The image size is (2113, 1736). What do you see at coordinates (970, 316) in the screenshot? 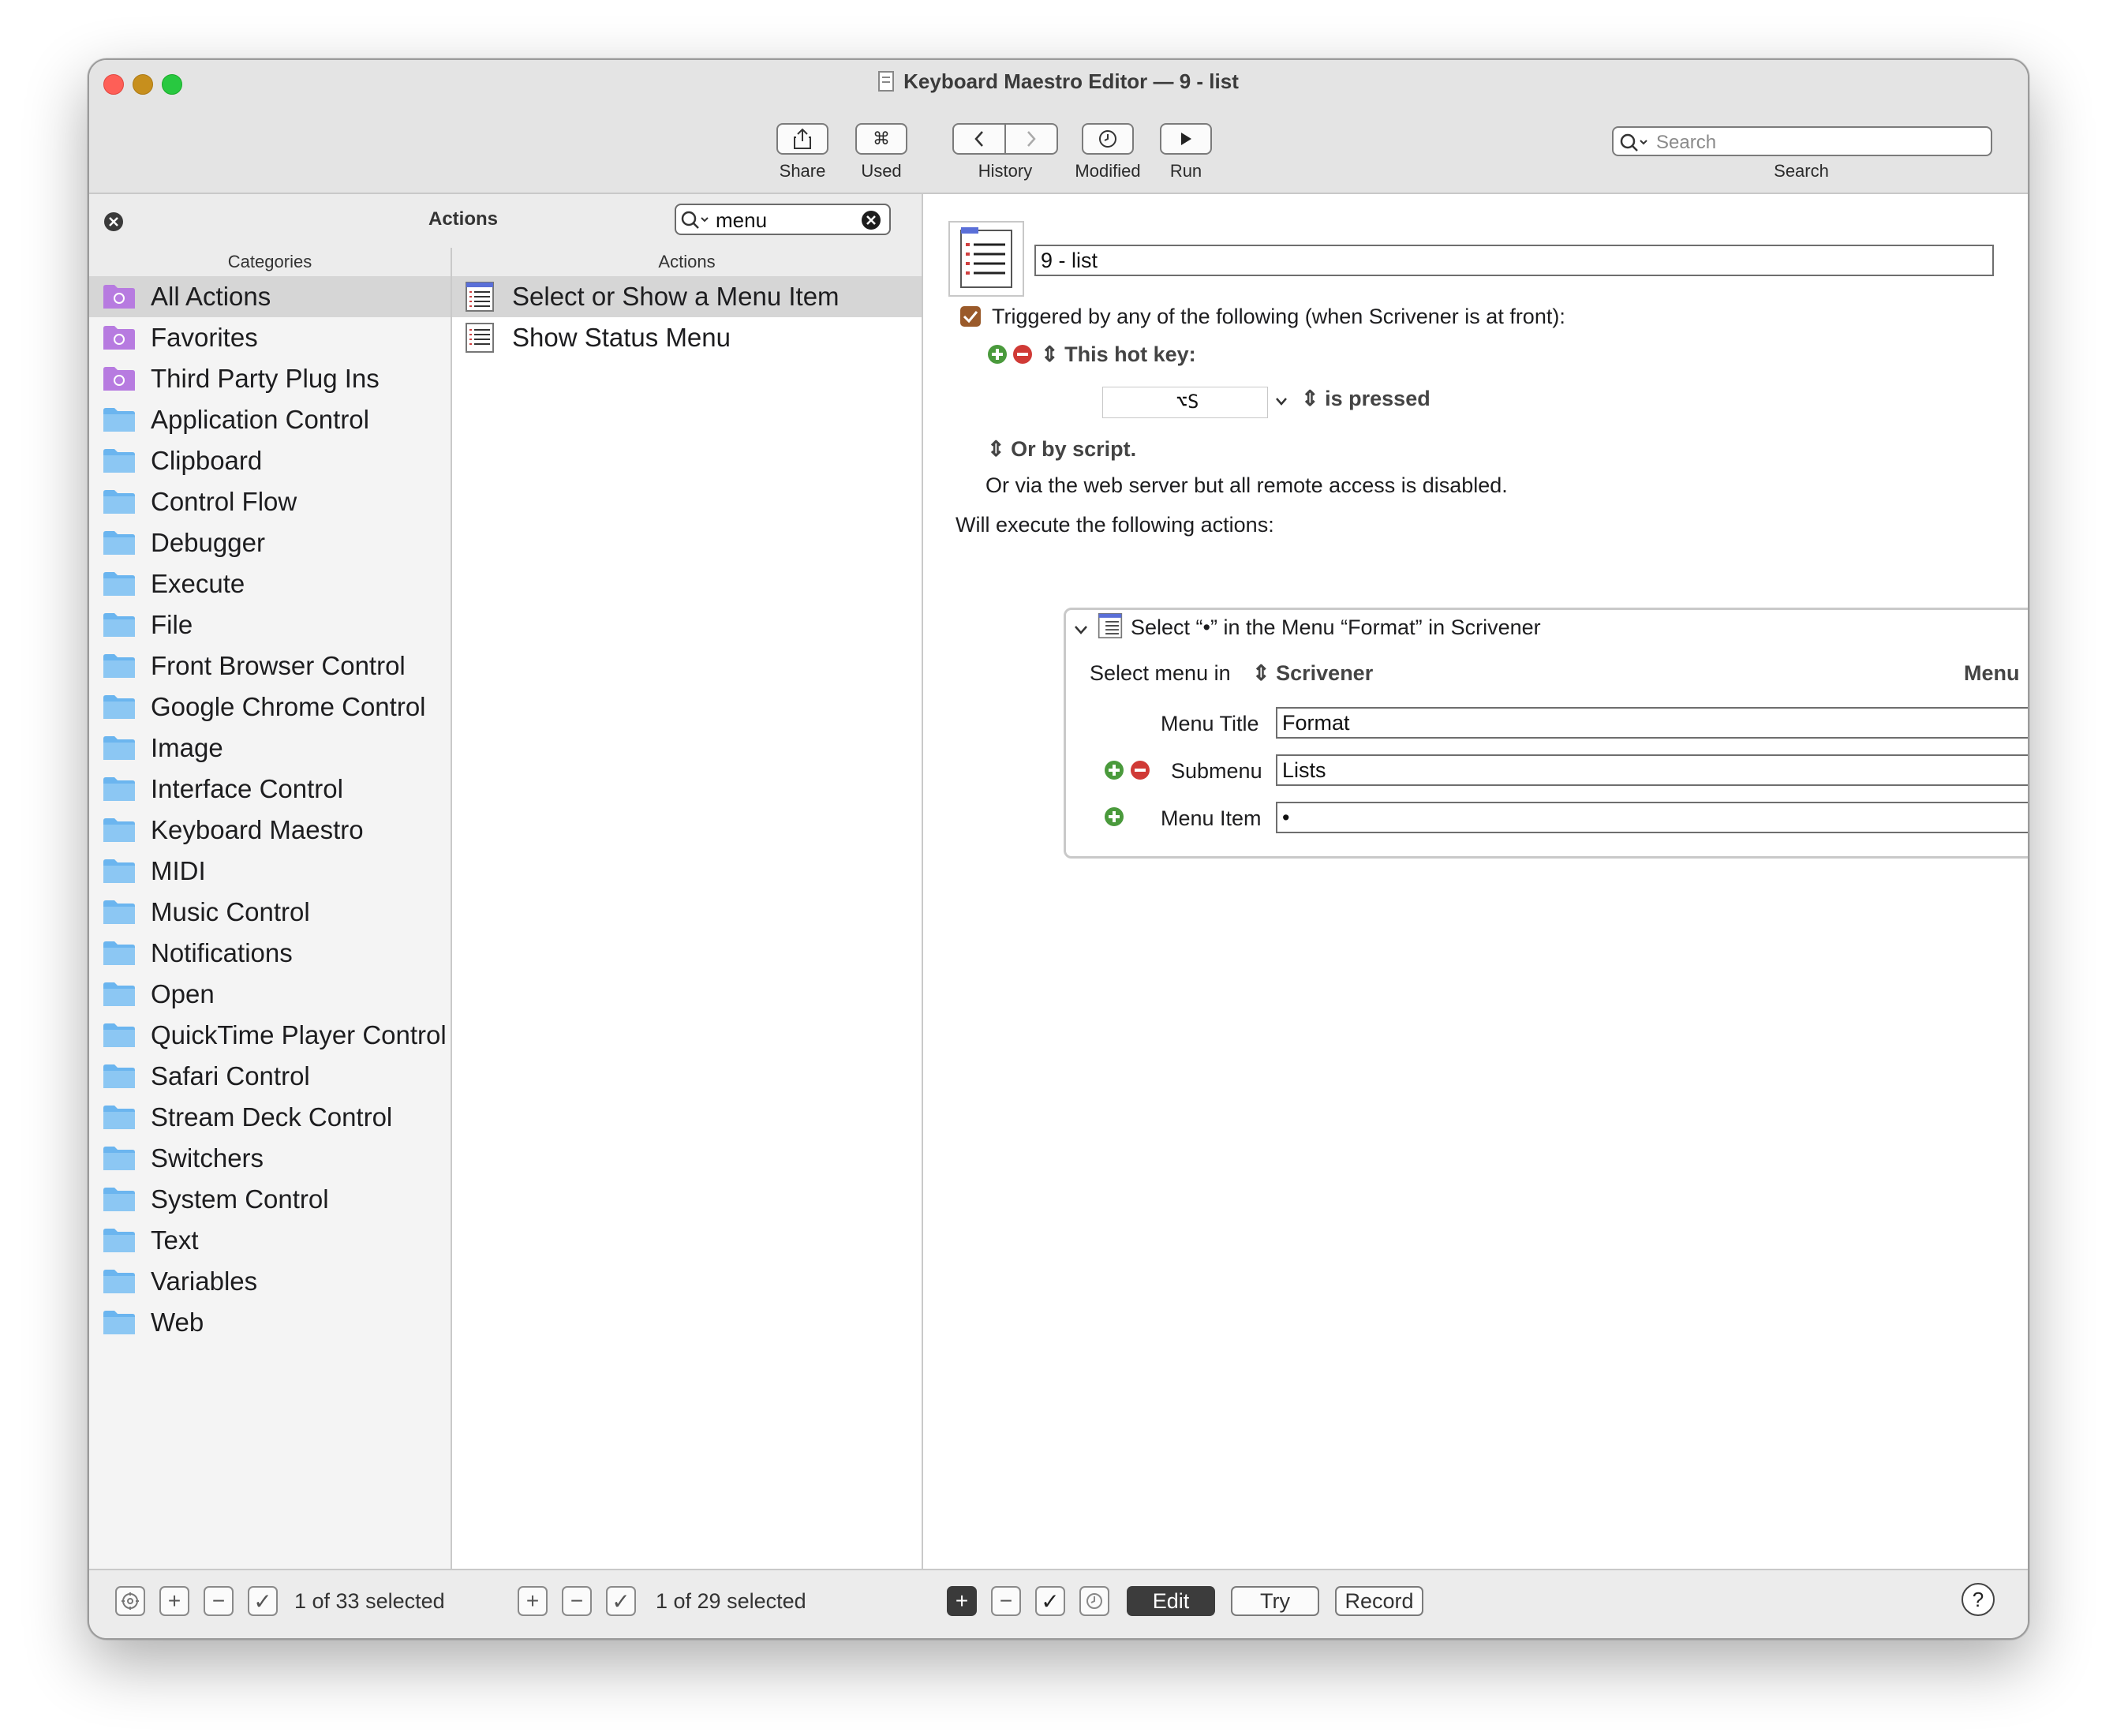
I see `trigger-checkbox` at bounding box center [970, 316].